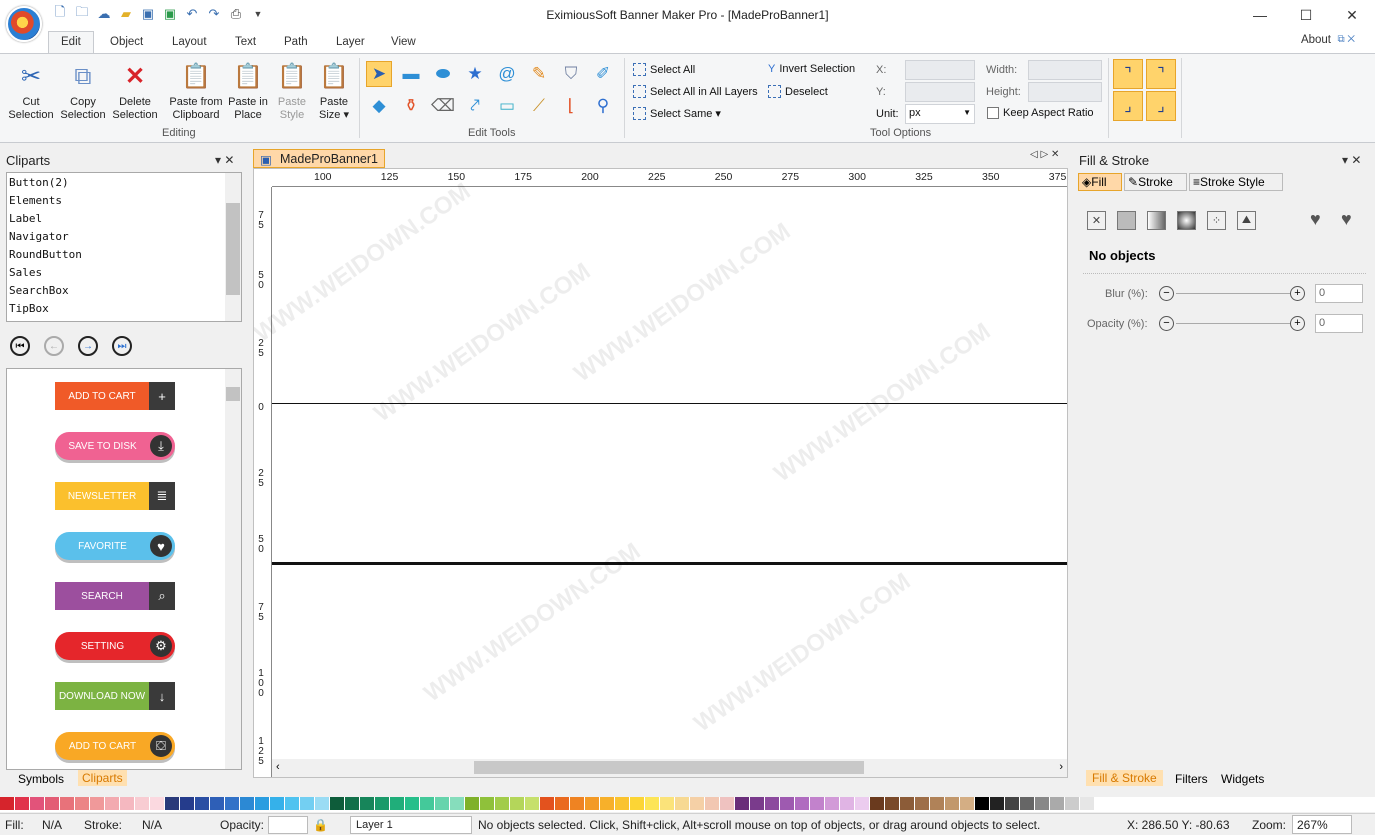 The height and width of the screenshot is (835, 1375). What do you see at coordinates (539, 106) in the screenshot?
I see `measure-tool-icon: ⟋` at bounding box center [539, 106].